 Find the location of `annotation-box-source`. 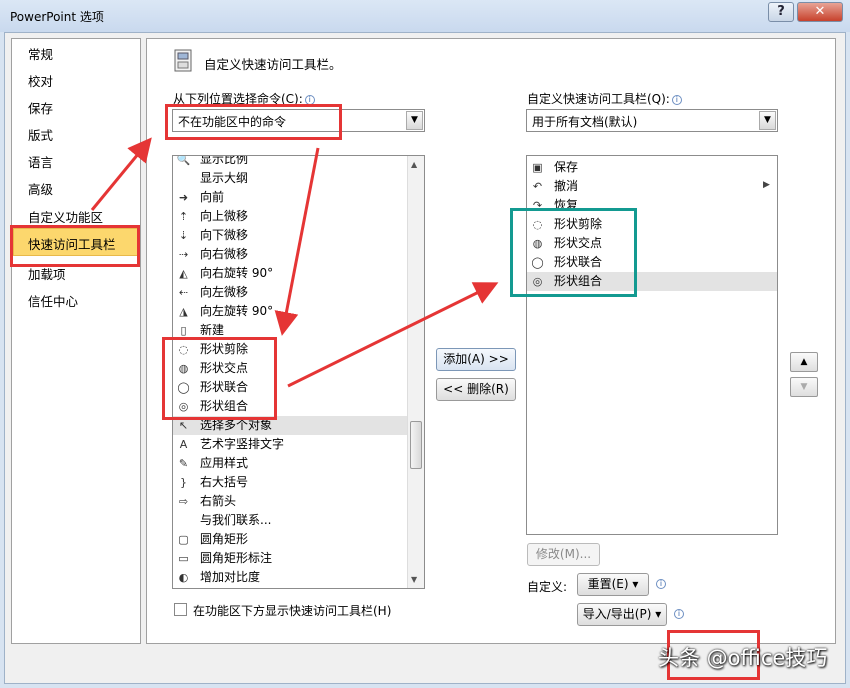

annotation-box-source is located at coordinates (253, 122).